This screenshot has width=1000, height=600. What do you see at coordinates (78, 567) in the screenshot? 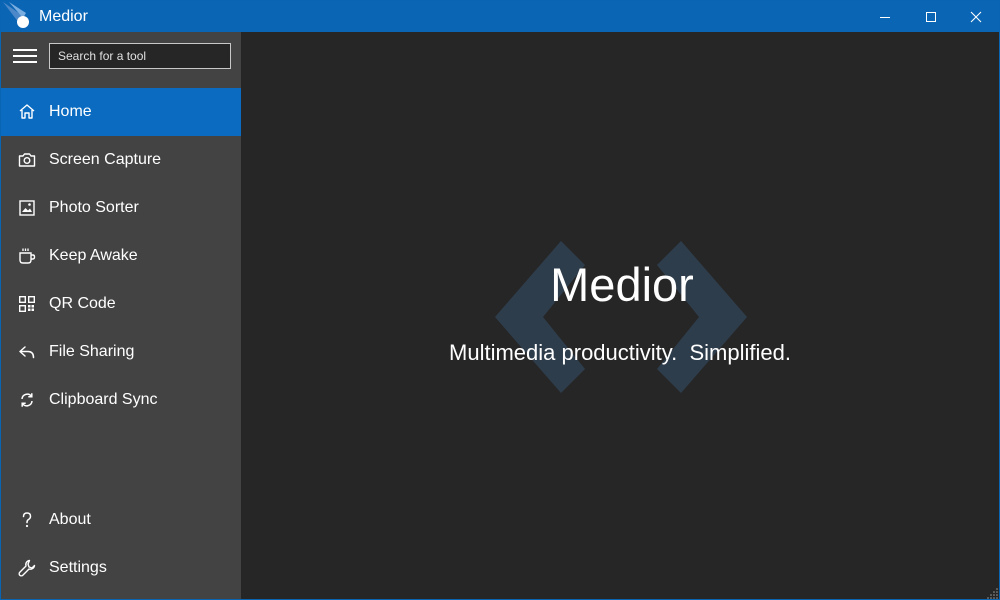
I see `sidebar-item-label: Settings` at bounding box center [78, 567].